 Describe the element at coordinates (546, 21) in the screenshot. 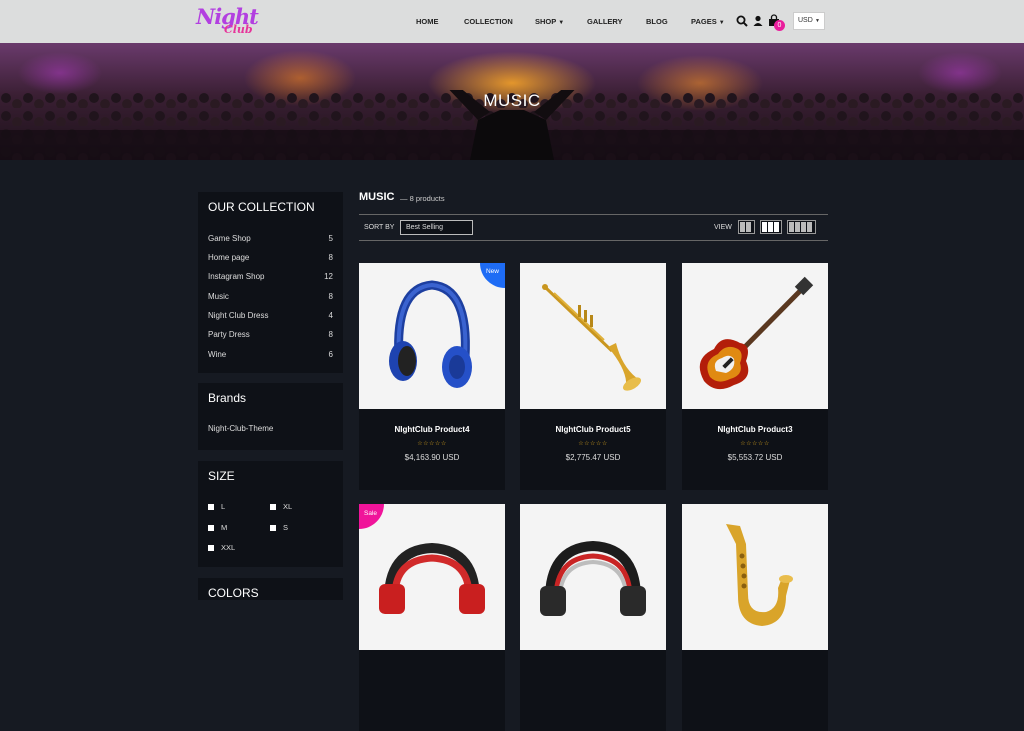

I see `nav-shop-label: SHOP` at that location.